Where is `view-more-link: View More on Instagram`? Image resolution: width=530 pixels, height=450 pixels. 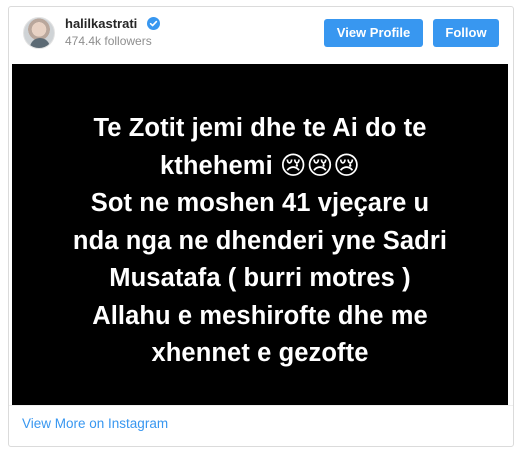
view-more-link: View More on Instagram is located at coordinates (95, 423).